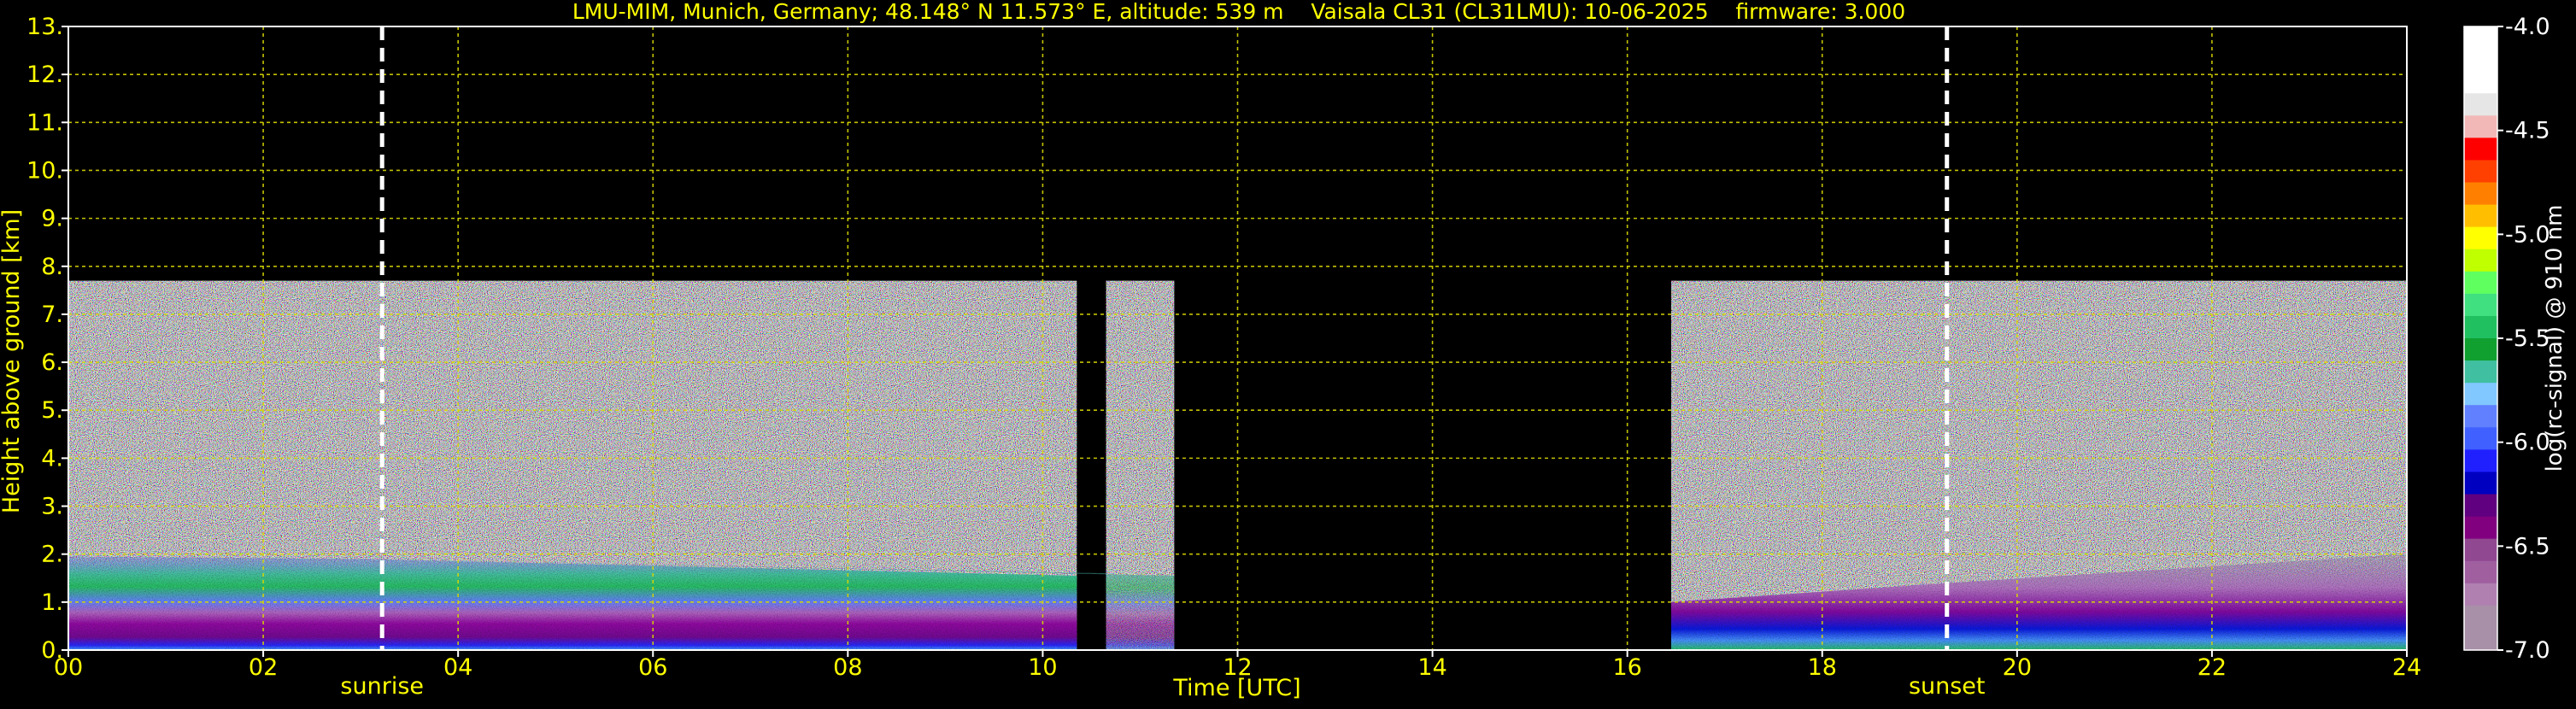 This screenshot has width=2576, height=709. I want to click on y-tick-label: 8., so click(52, 267).